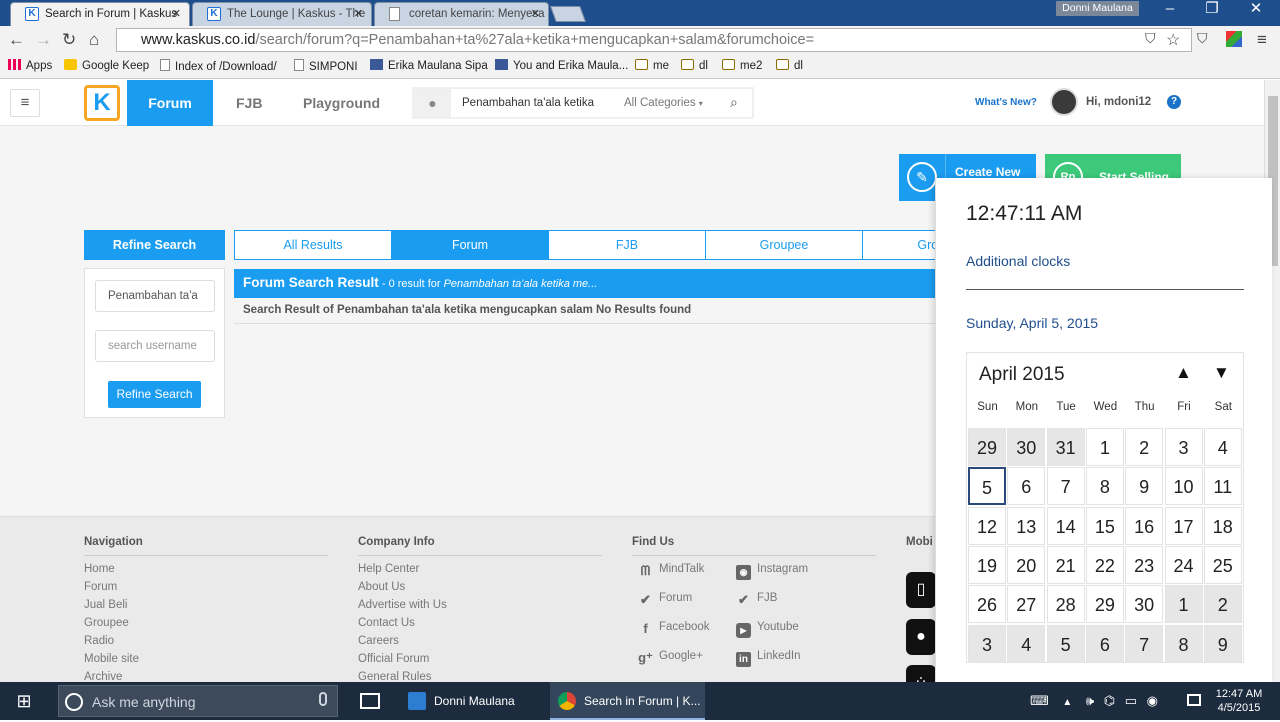 The height and width of the screenshot is (722, 1280). Describe the element at coordinates (671, 570) in the screenshot. I see `footer-link-mindtalk: ᗰ MindTalk` at that location.